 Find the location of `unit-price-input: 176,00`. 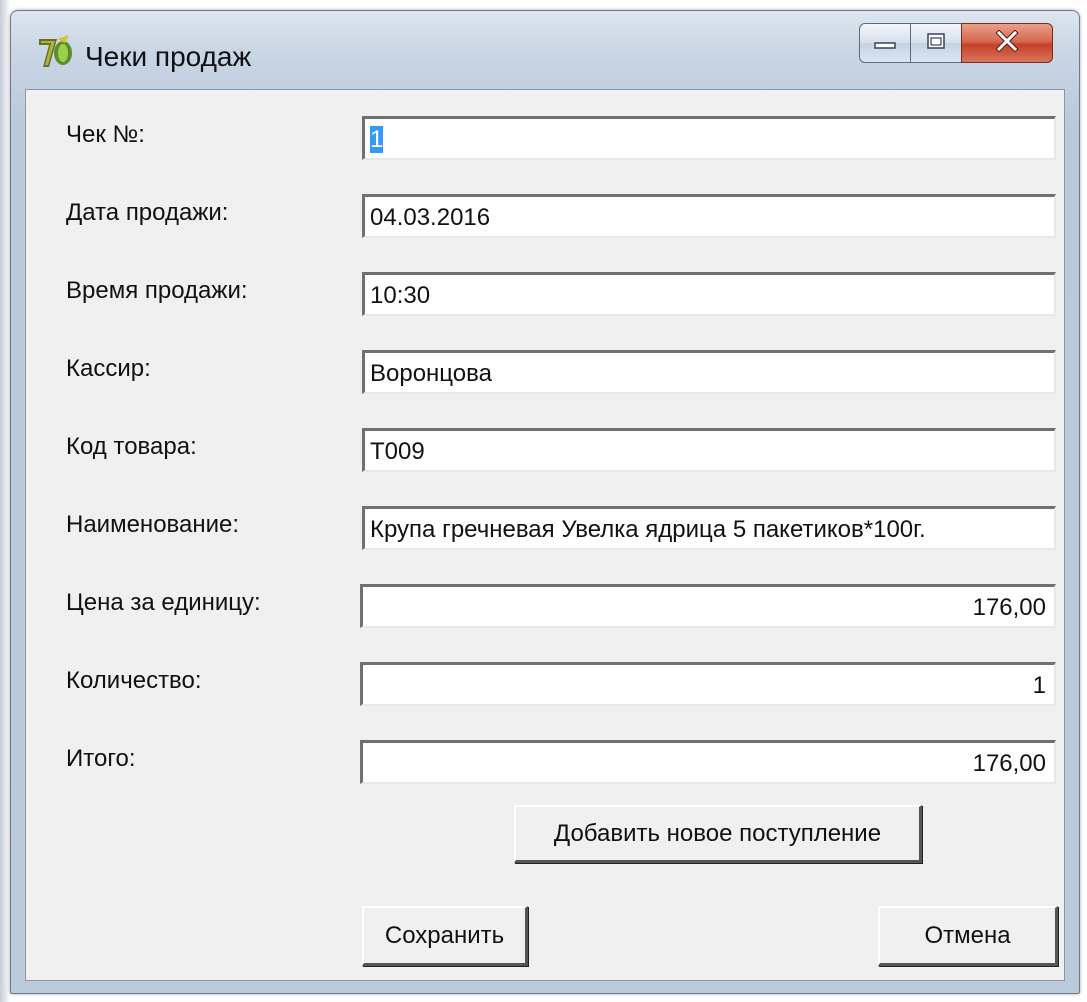

unit-price-input: 176,00 is located at coordinates (708, 606).